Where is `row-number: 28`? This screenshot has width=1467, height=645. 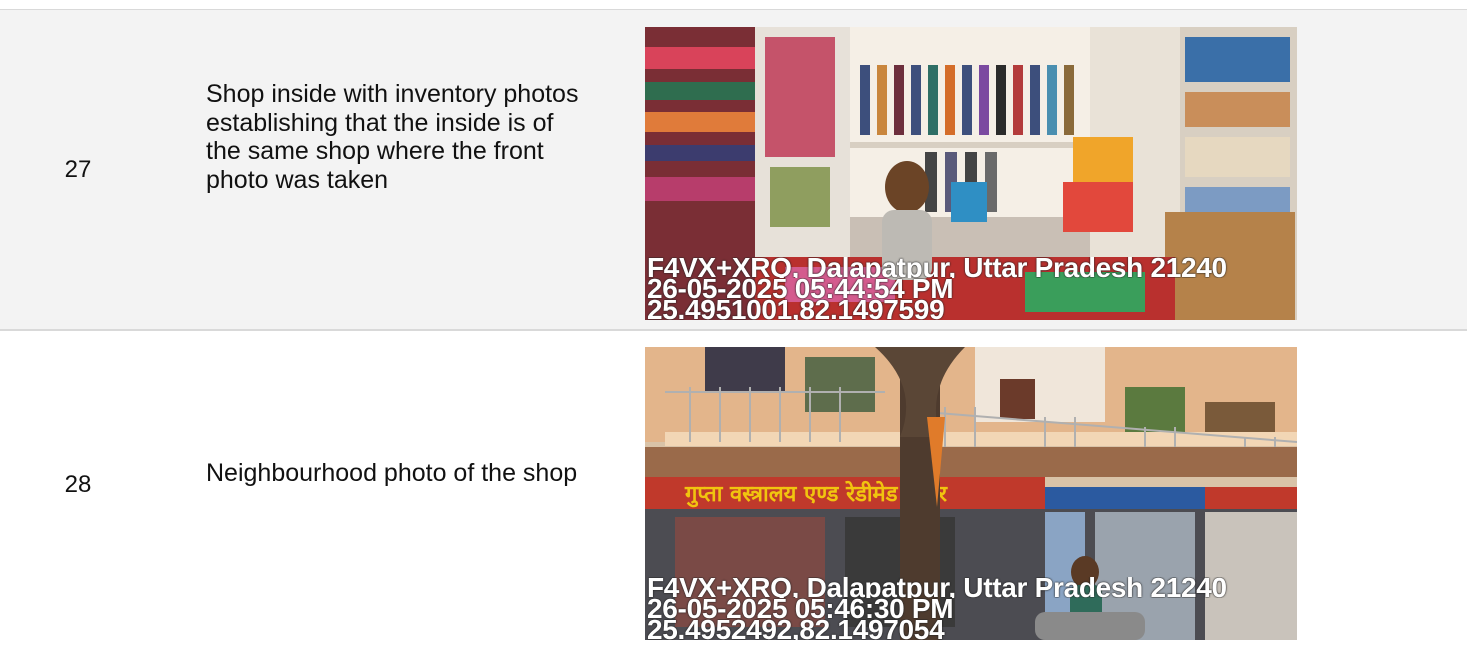
row-number: 28 is located at coordinates (78, 484).